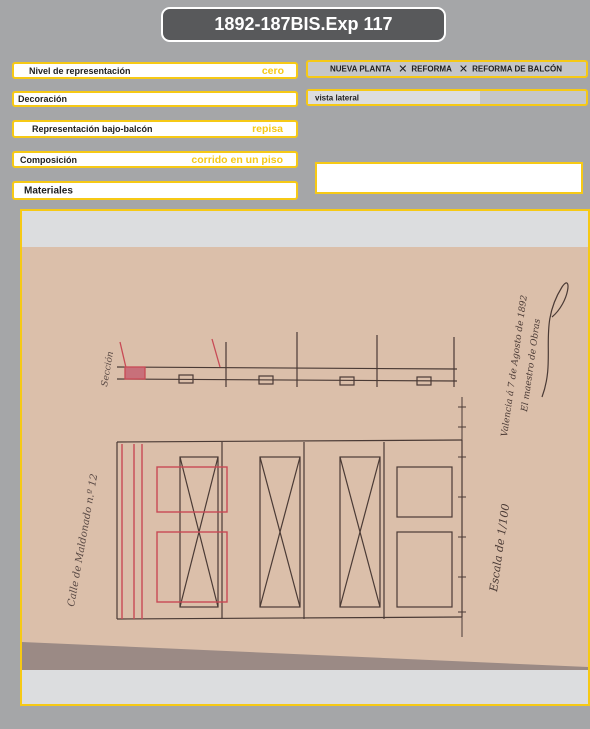  What do you see at coordinates (447, 97) in the screenshot?
I see `vista-field: vista lateral` at bounding box center [447, 97].